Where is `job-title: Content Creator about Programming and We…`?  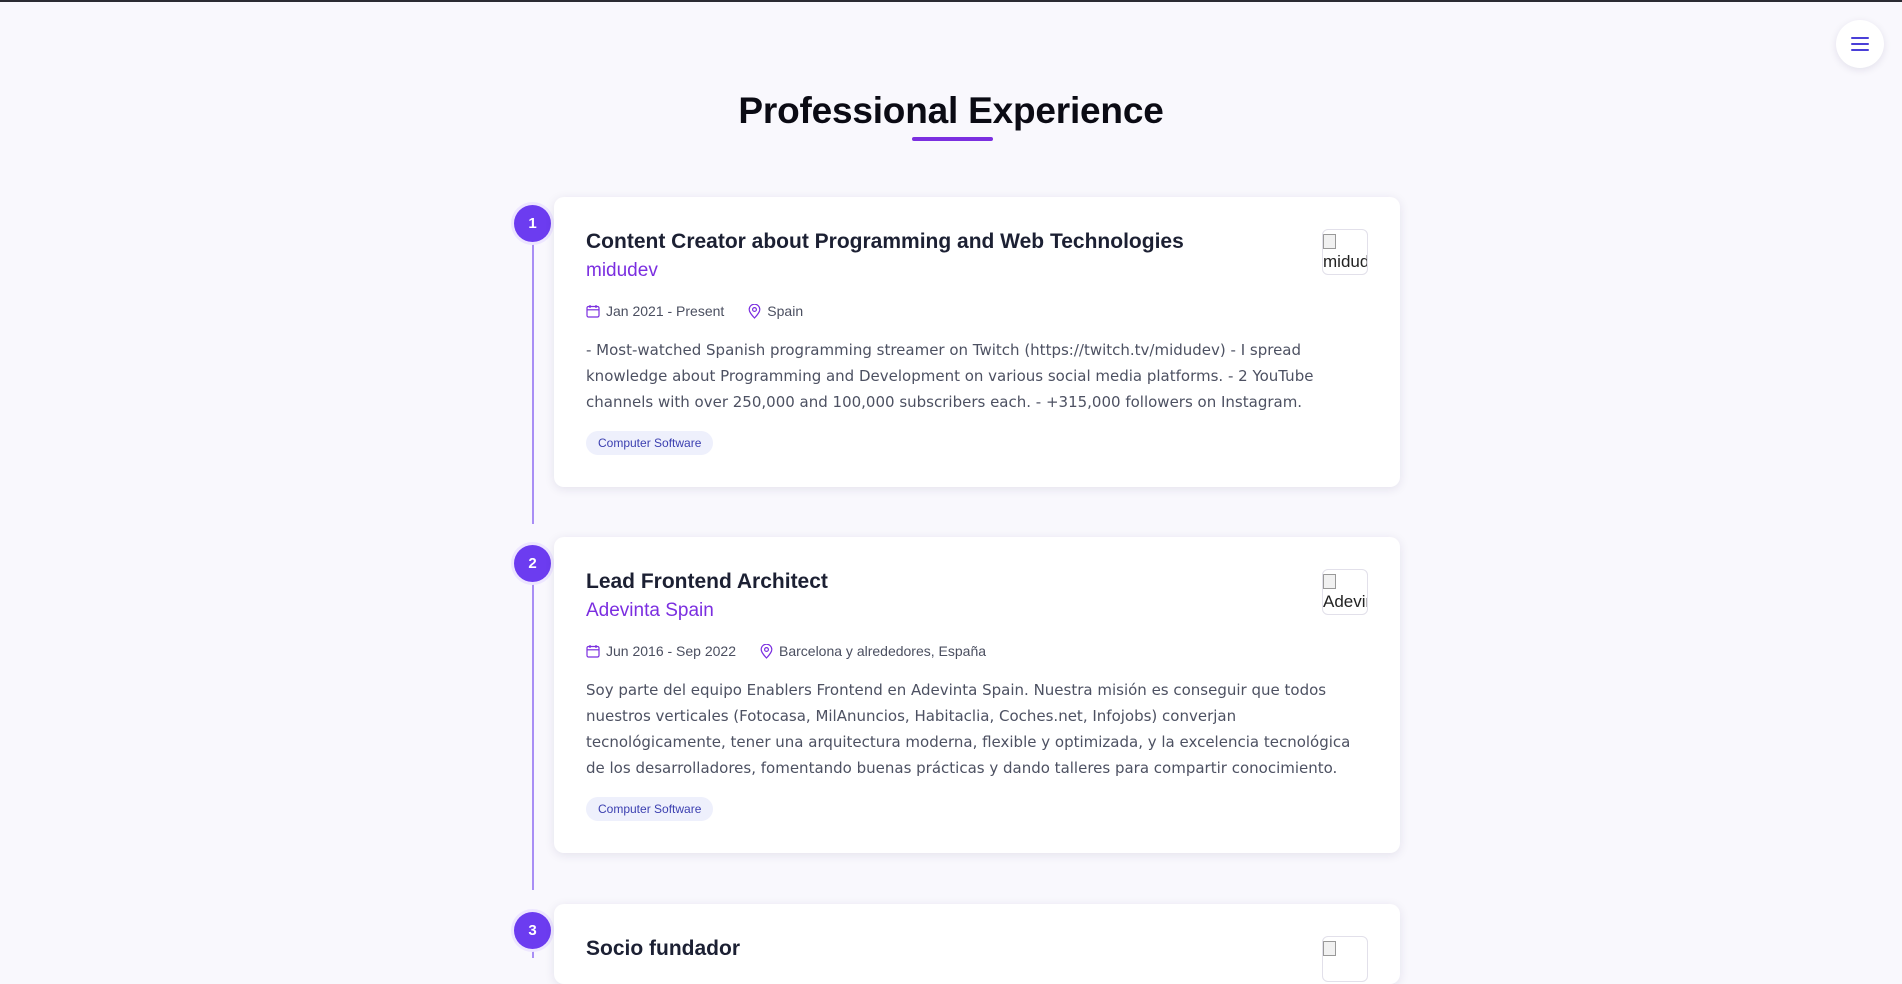
job-title: Content Creator about Programming and We… is located at coordinates (885, 241).